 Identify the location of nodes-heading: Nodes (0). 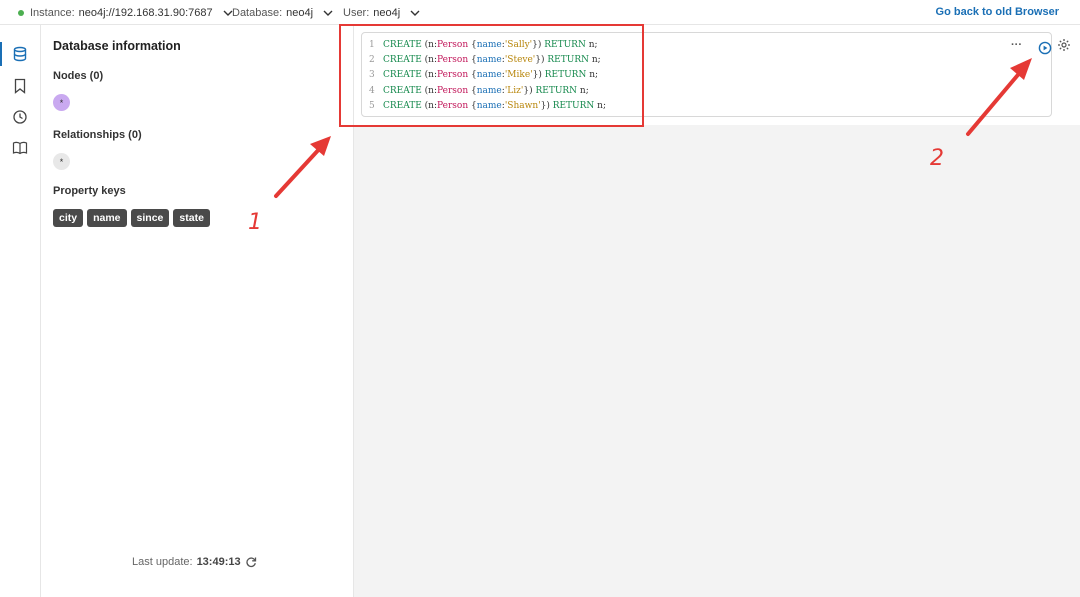
(78, 76).